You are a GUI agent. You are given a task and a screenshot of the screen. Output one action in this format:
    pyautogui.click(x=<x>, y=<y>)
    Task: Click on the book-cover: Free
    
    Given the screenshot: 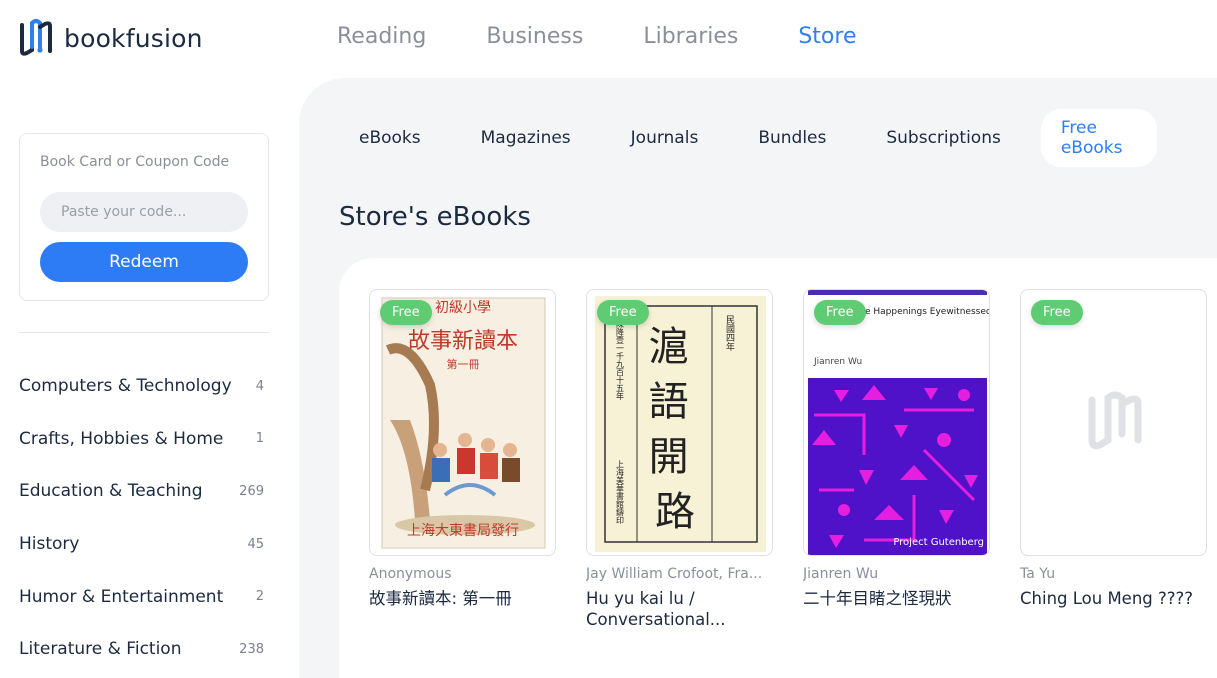 What is the action you would take?
    pyautogui.click(x=1113, y=422)
    